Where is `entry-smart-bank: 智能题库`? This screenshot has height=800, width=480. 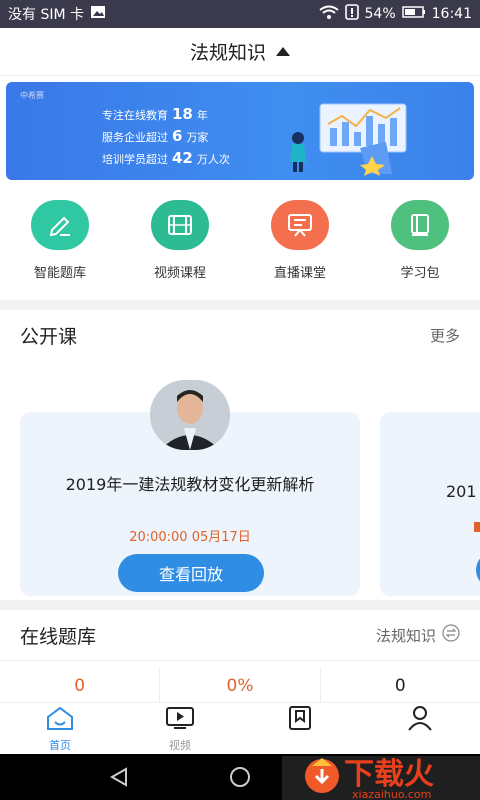
entry-smart-bank: 智能题库 is located at coordinates (60, 241).